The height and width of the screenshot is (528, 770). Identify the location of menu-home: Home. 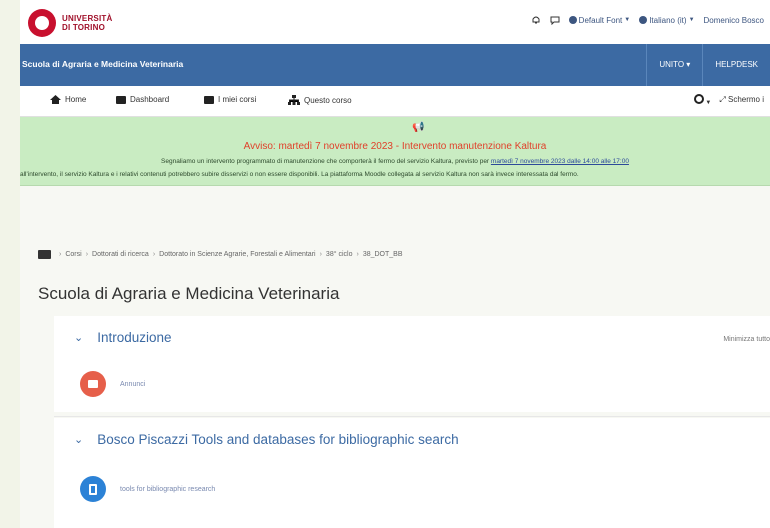
(68, 99).